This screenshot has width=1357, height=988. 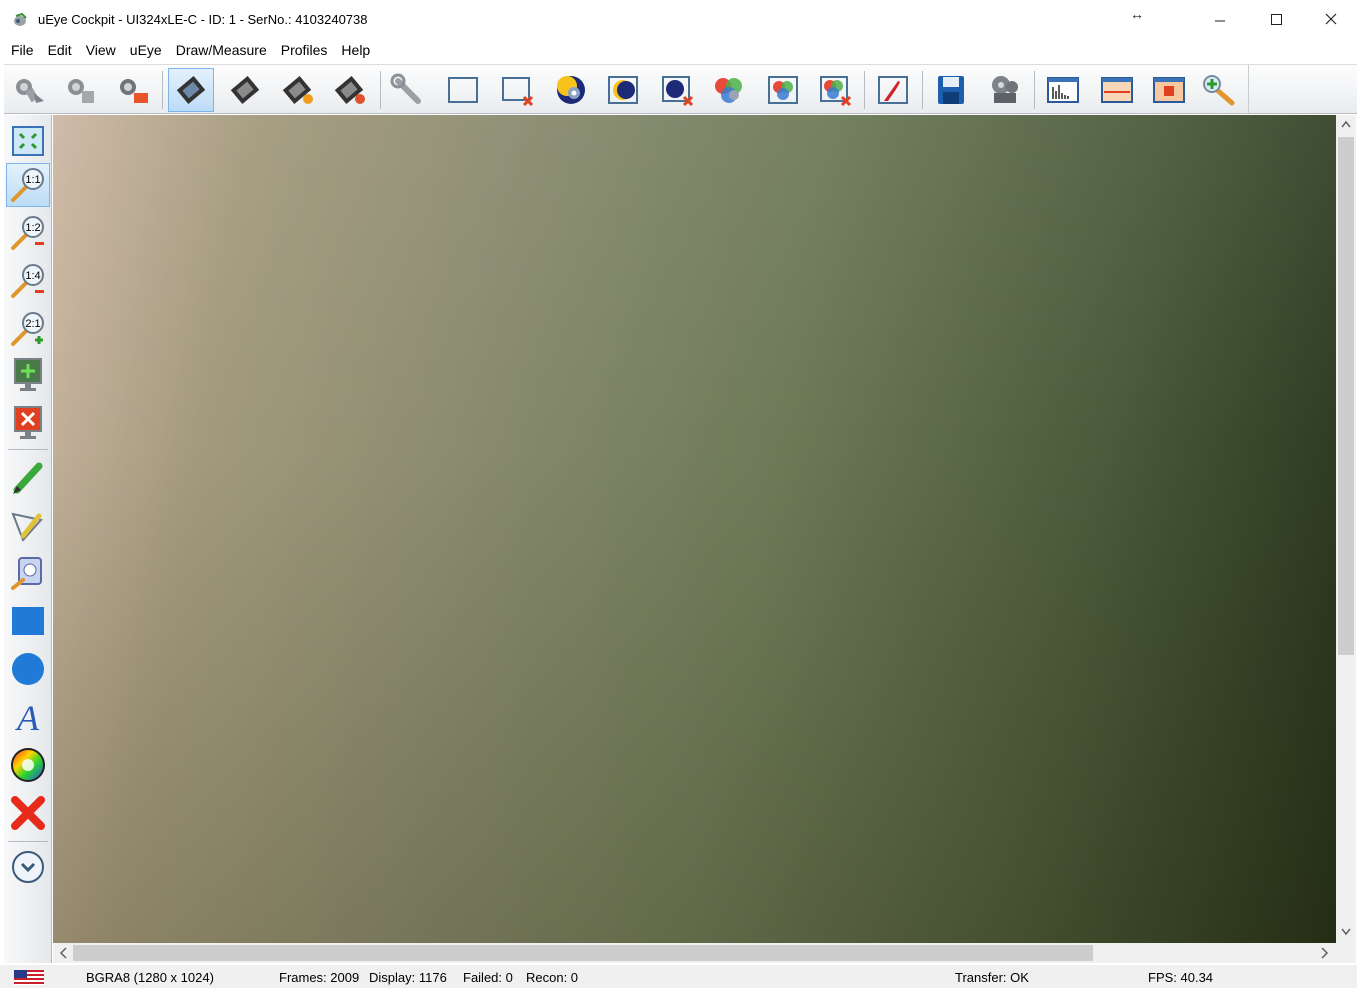 I want to click on record-start-button, so click(x=297, y=90).